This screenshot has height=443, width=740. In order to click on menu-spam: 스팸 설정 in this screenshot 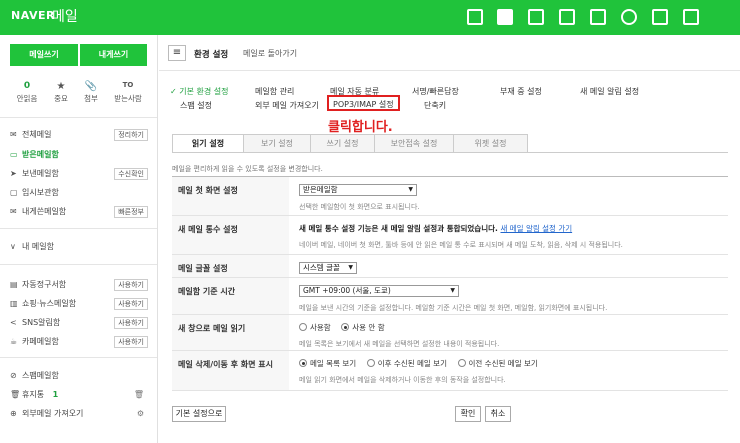, I will do `click(196, 105)`.